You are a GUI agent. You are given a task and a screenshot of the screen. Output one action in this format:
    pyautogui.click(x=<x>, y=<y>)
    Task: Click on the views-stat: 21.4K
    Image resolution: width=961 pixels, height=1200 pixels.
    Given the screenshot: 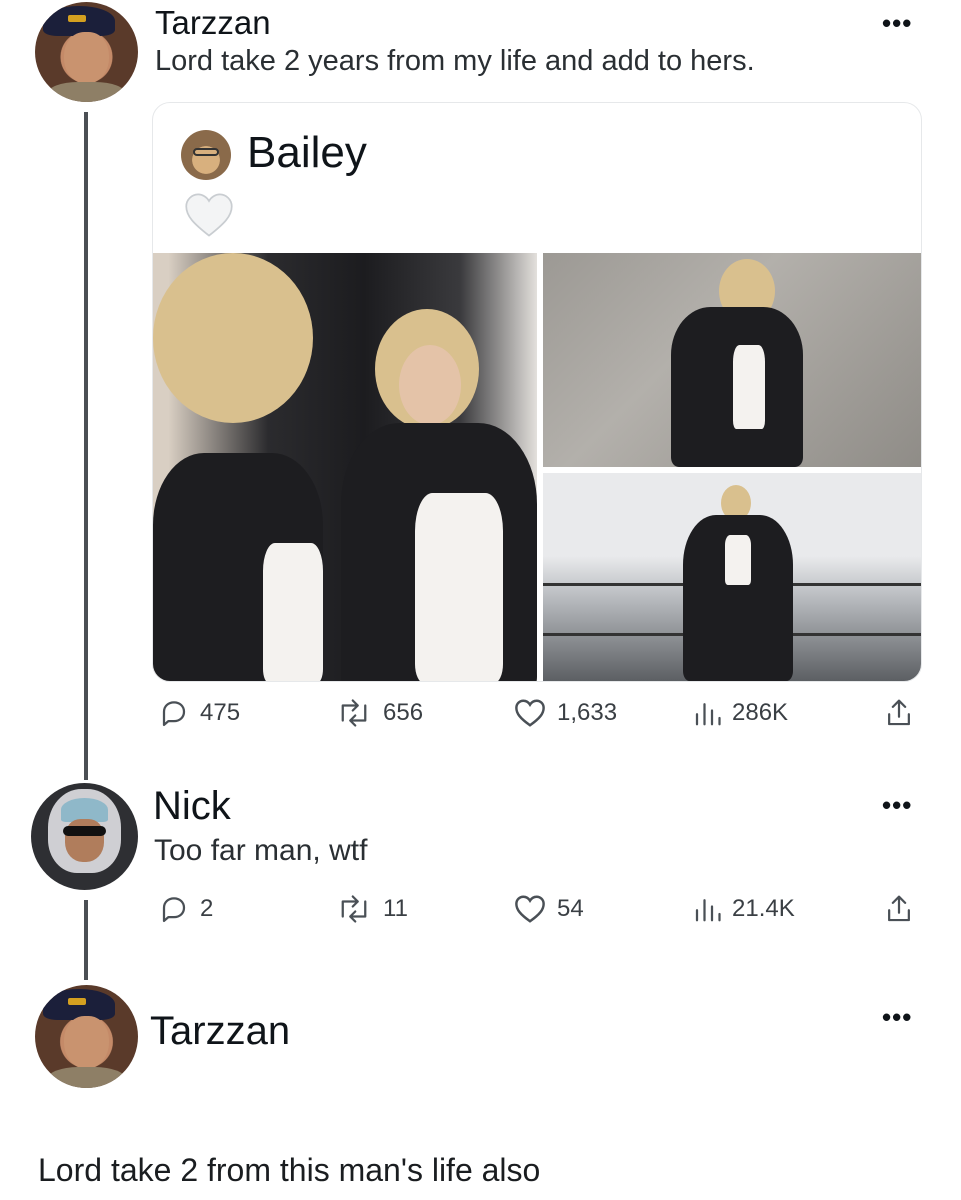 What is the action you would take?
    pyautogui.click(x=743, y=909)
    